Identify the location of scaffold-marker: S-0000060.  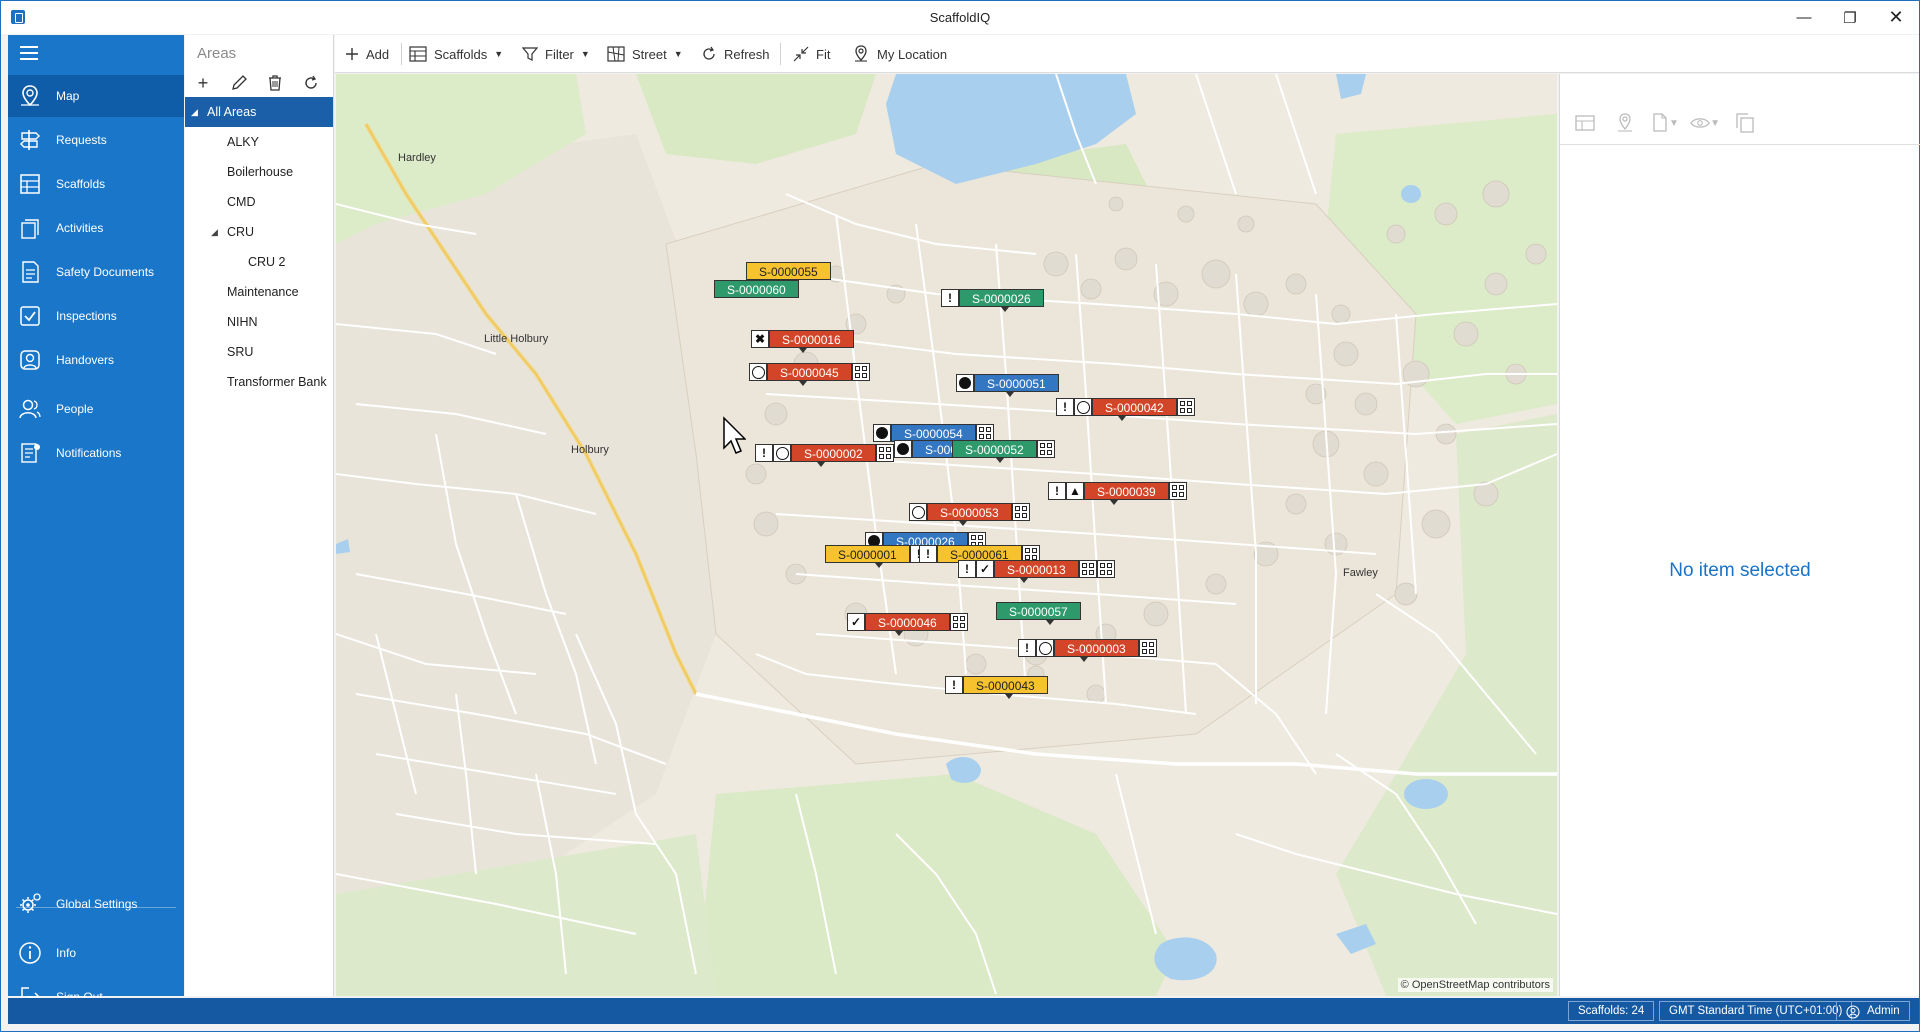
(756, 289).